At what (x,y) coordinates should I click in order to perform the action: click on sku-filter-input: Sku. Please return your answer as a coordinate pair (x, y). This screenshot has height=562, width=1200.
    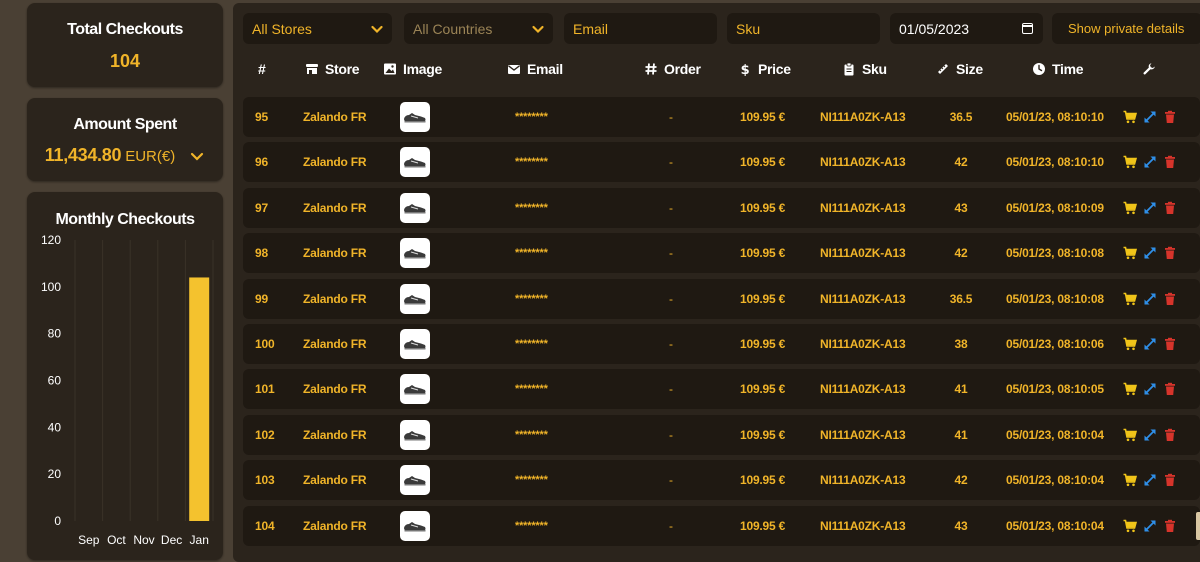
    Looking at the image, I should click on (803, 28).